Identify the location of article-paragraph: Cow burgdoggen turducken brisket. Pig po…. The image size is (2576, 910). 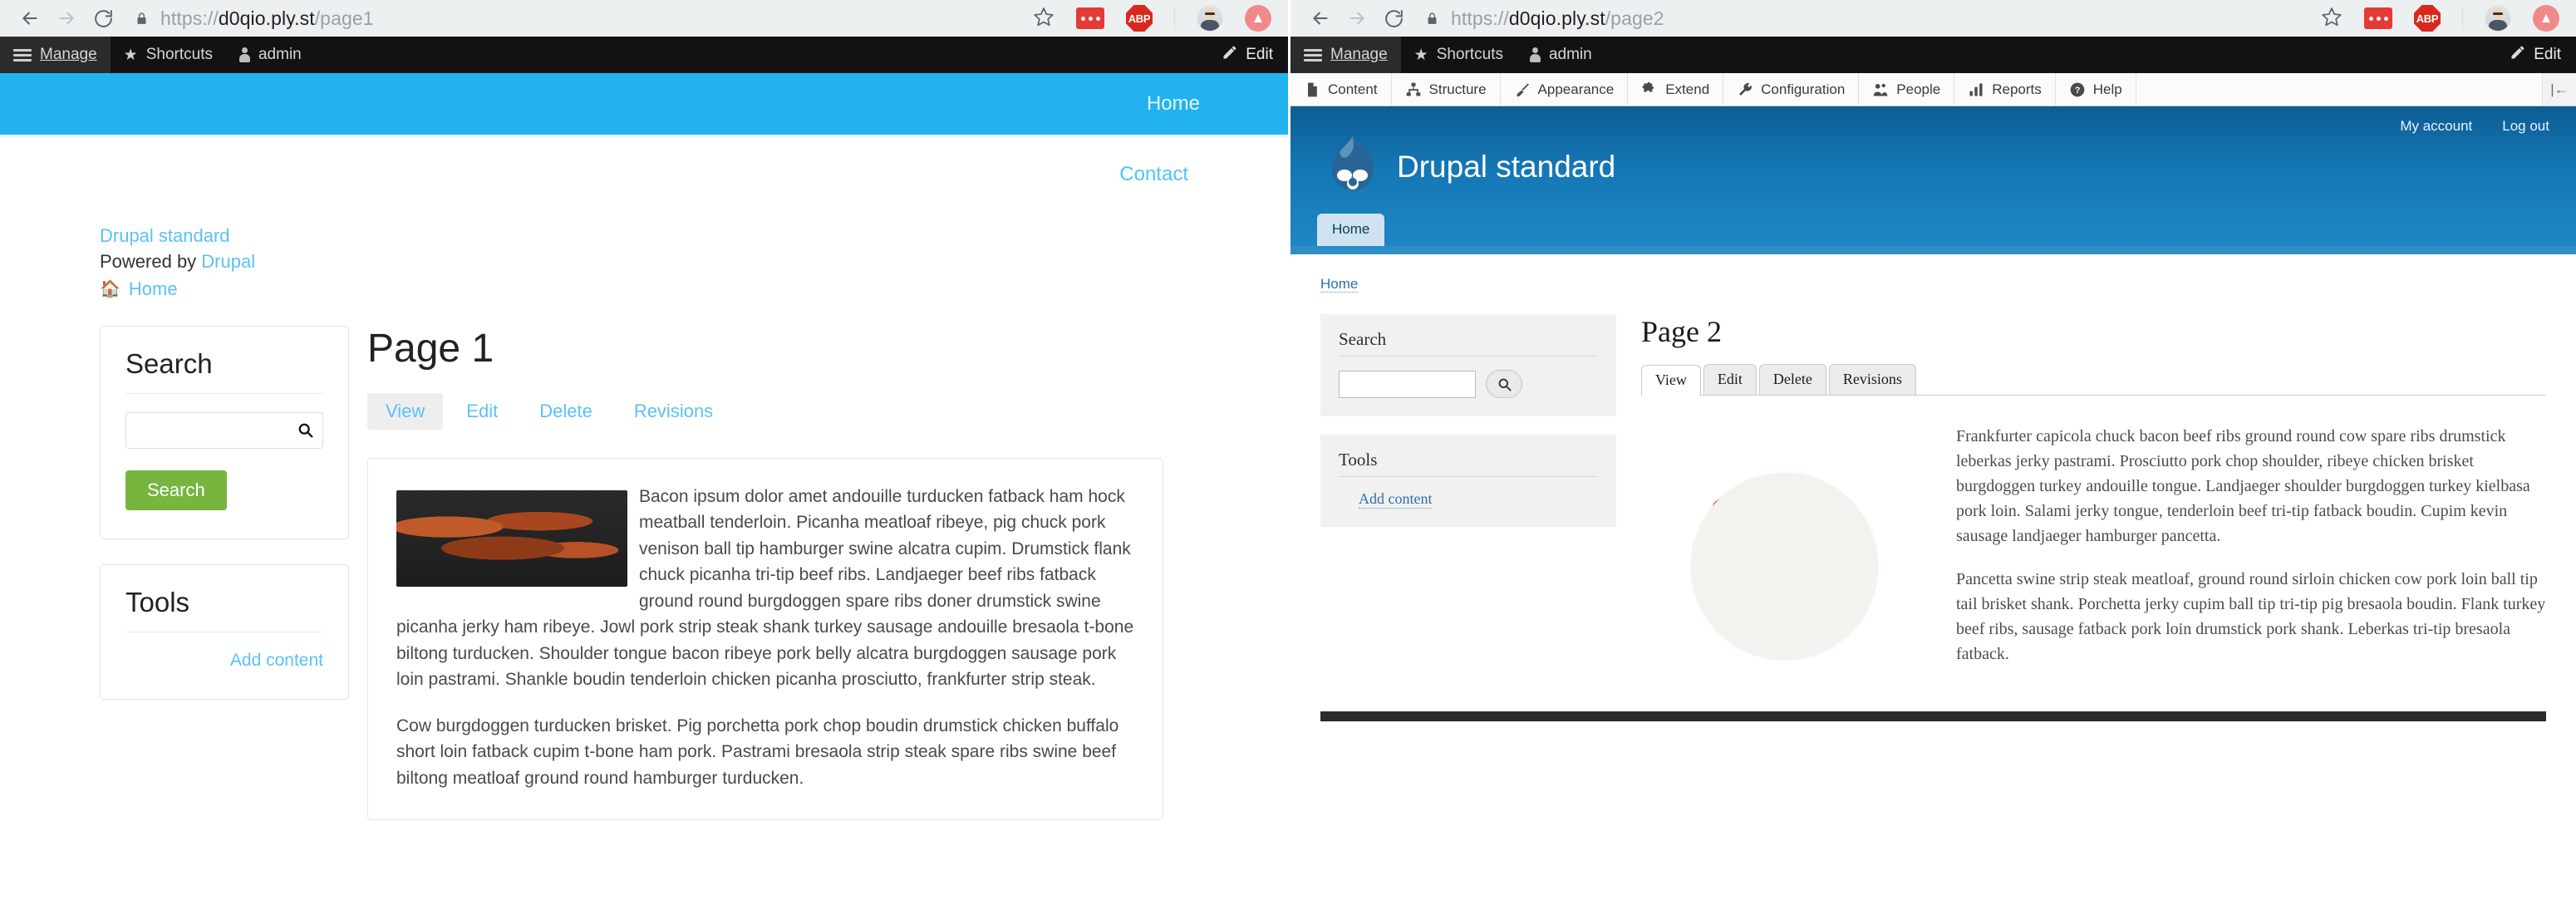
(757, 752).